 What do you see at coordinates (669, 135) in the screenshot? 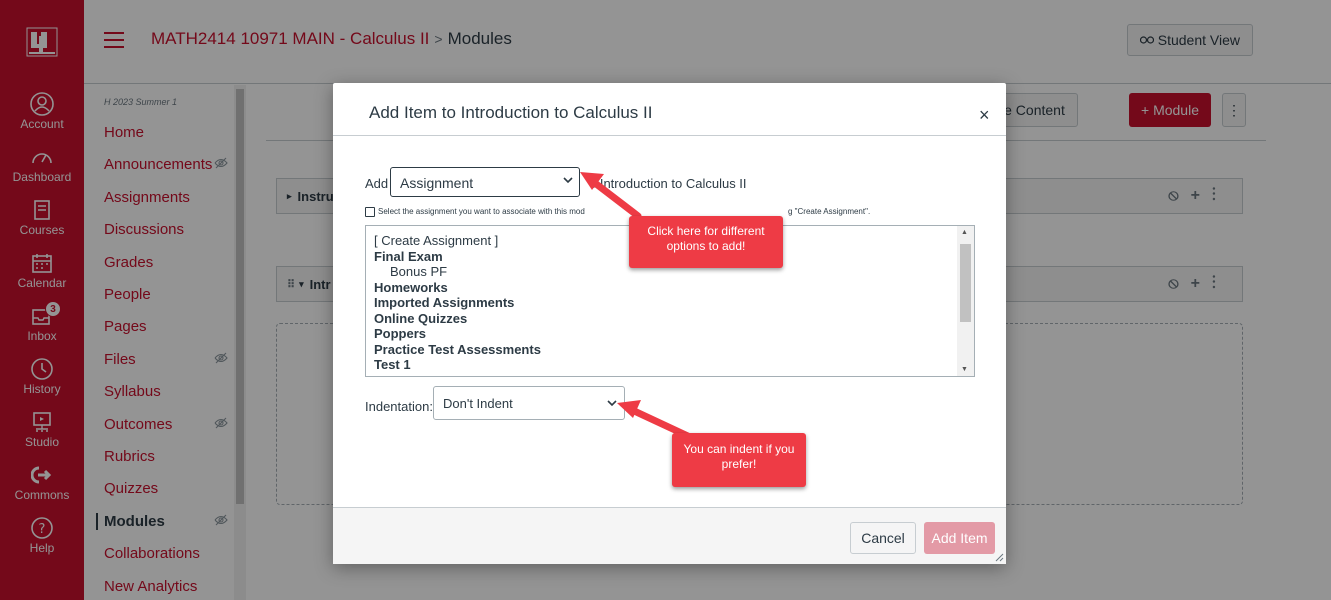
I see `divider` at bounding box center [669, 135].